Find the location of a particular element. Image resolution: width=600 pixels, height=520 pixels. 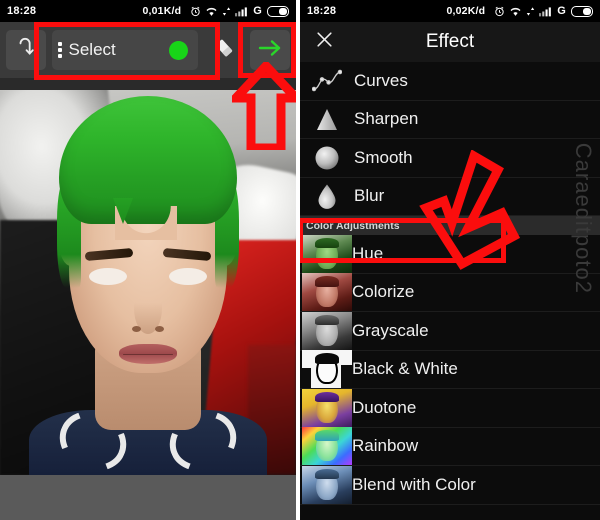

close-button is located at coordinates (324, 42).